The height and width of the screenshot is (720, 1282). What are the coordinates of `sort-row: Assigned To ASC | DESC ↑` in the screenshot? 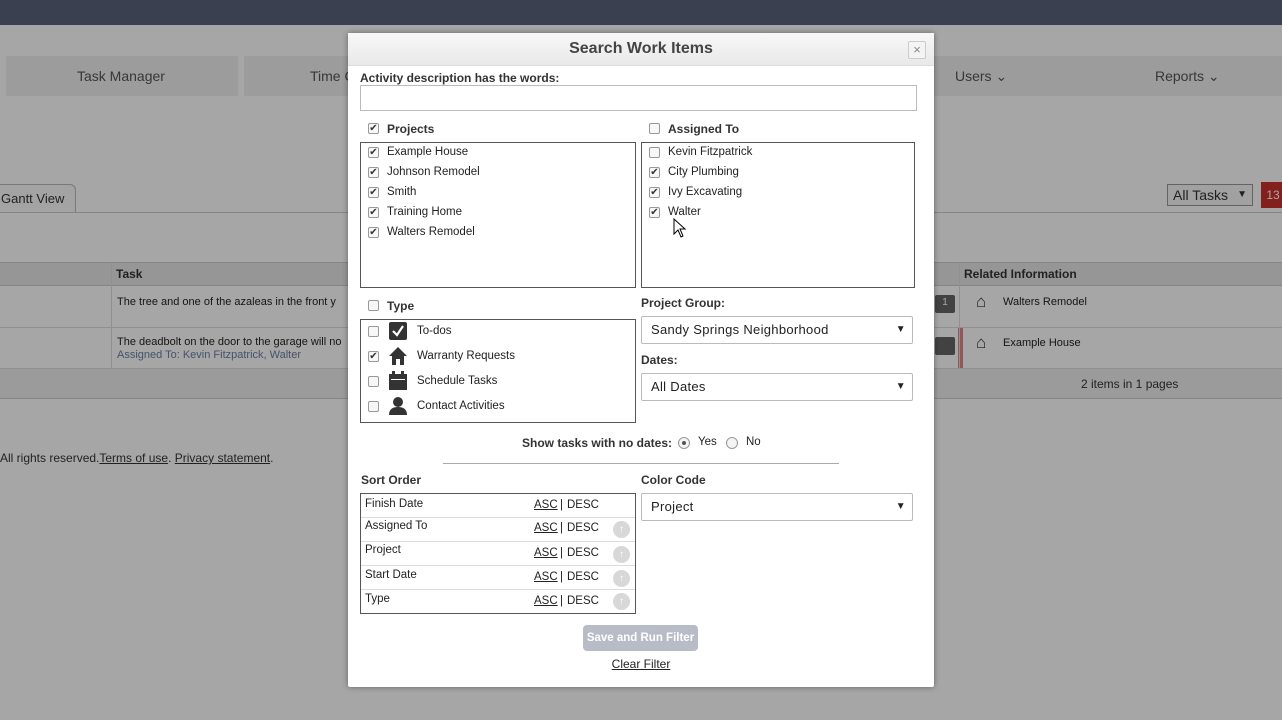 It's located at (498, 530).